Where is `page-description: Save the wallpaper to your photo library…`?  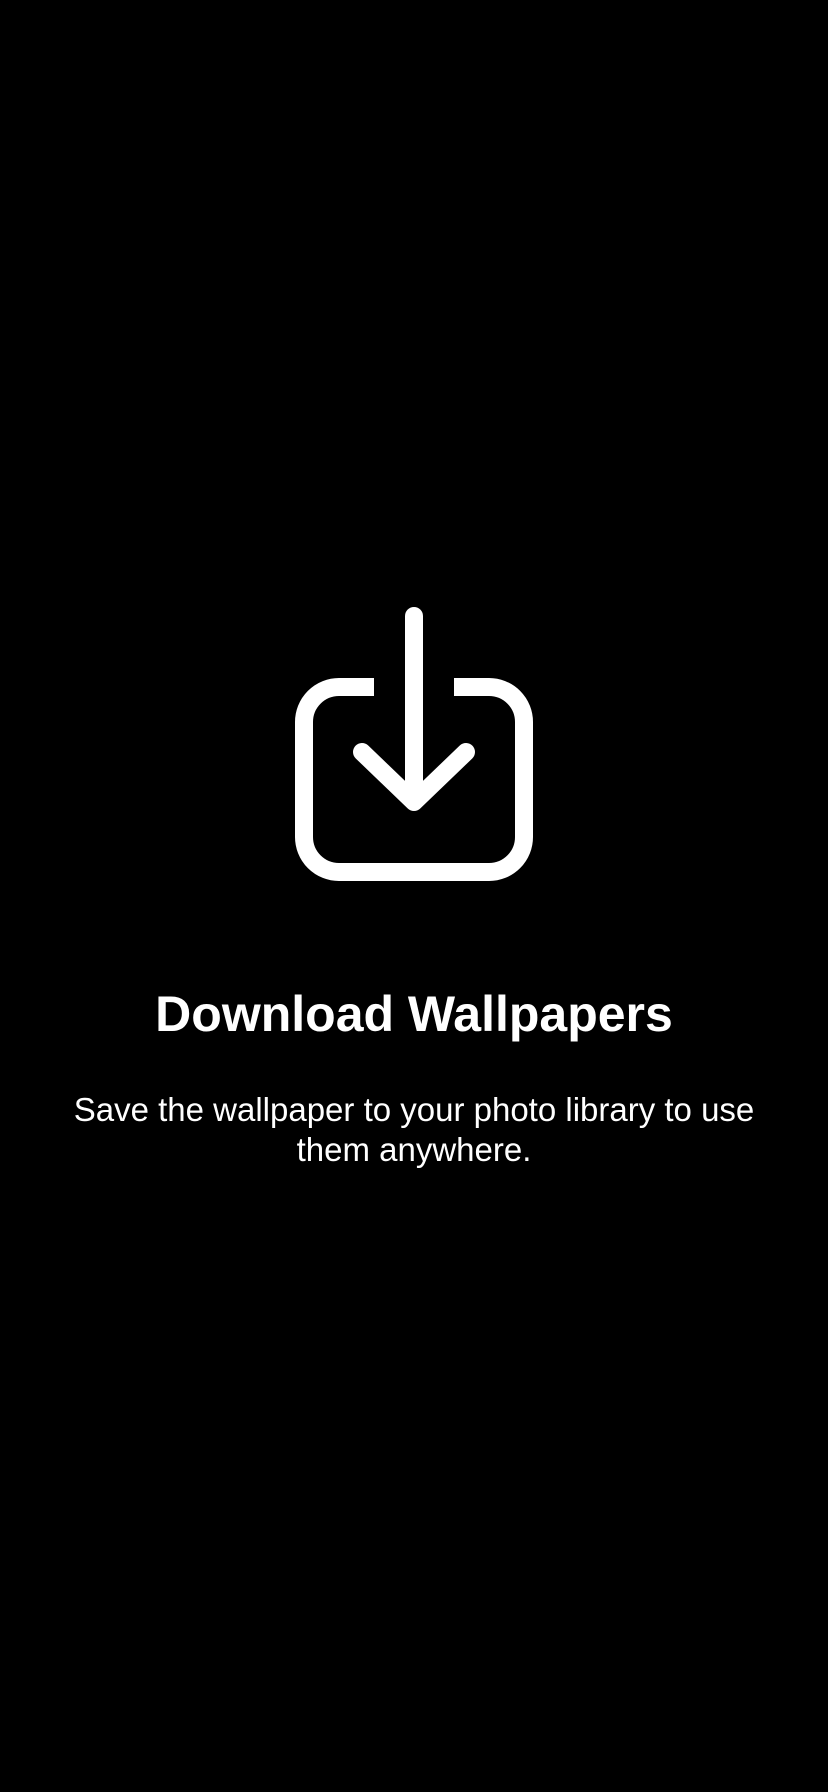
page-description: Save the wallpaper to your photo library… is located at coordinates (414, 1129).